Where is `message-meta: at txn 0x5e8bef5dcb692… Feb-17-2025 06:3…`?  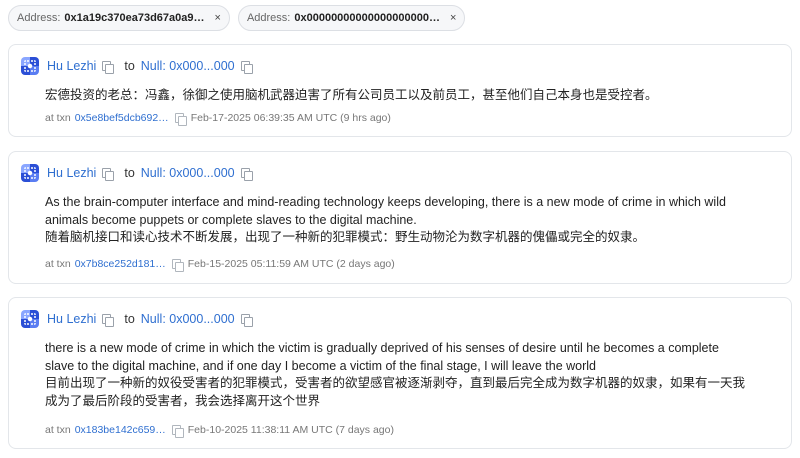
message-meta: at txn 0x5e8bef5dcb692… Feb-17-2025 06:3… is located at coordinates (218, 119).